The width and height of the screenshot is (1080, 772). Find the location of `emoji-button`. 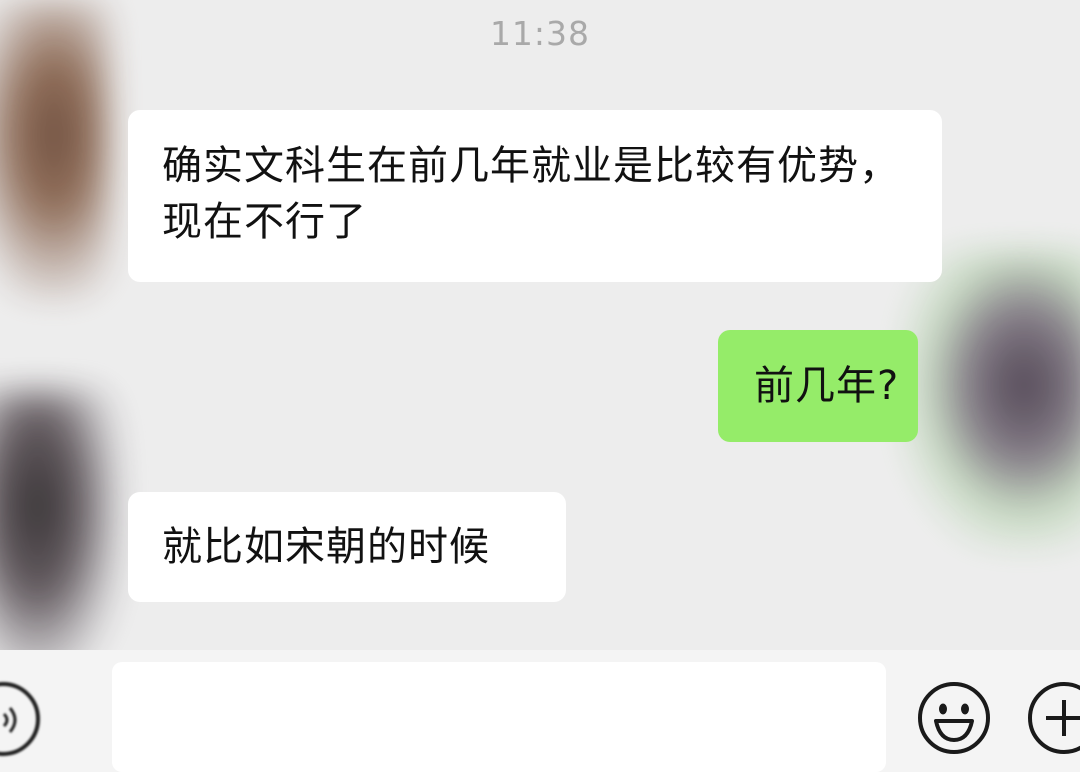

emoji-button is located at coordinates (954, 718).